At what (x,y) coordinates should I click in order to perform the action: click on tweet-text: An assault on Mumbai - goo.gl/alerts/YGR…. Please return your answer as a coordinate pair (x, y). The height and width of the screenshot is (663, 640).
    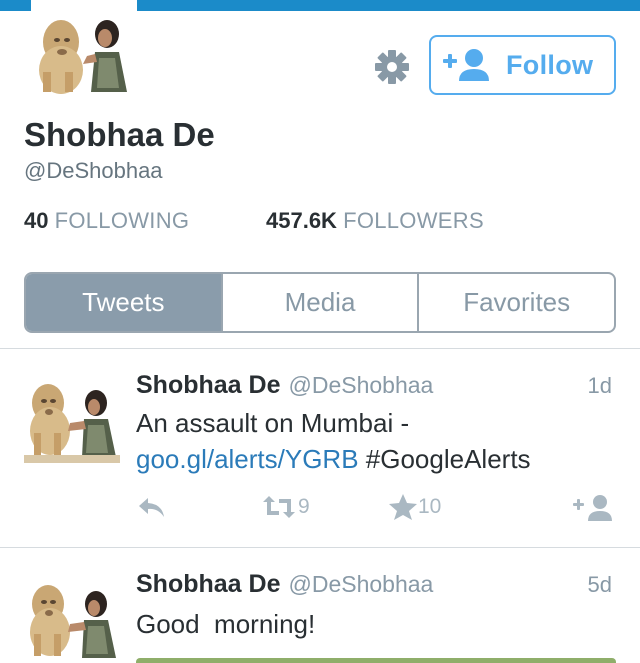
    Looking at the image, I should click on (376, 441).